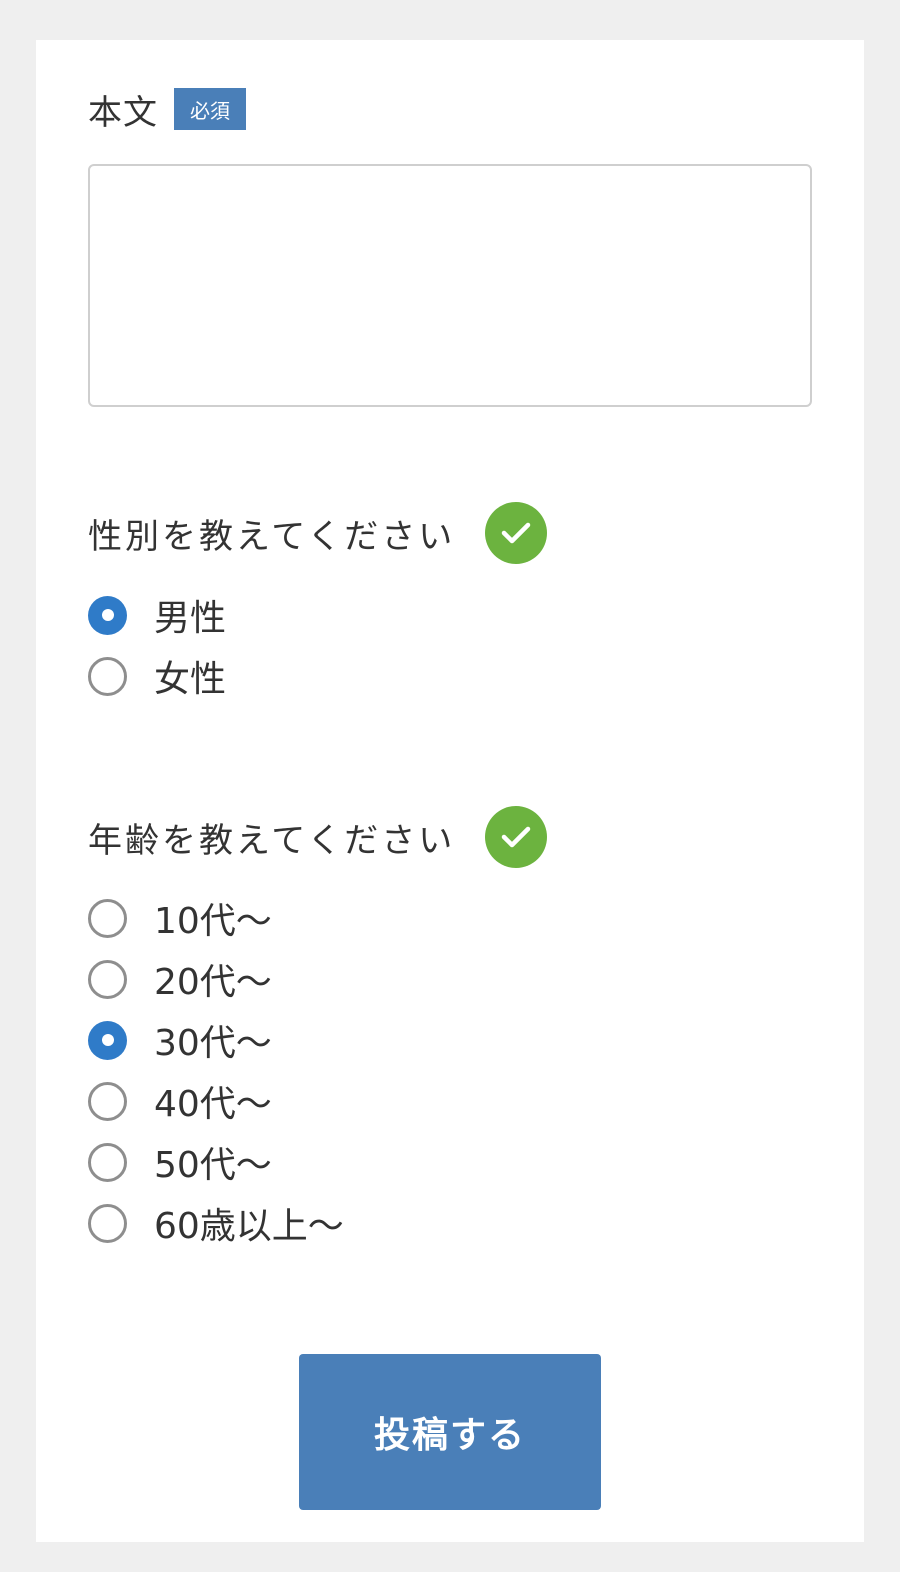  I want to click on radio-label: 男性, so click(190, 618).